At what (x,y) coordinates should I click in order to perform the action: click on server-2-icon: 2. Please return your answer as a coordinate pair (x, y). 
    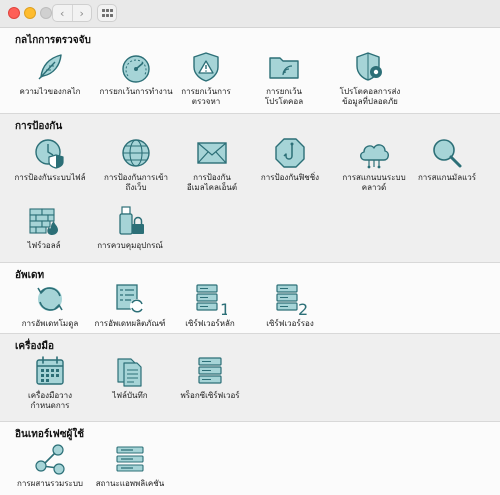
    Looking at the image, I should click on (291, 300).